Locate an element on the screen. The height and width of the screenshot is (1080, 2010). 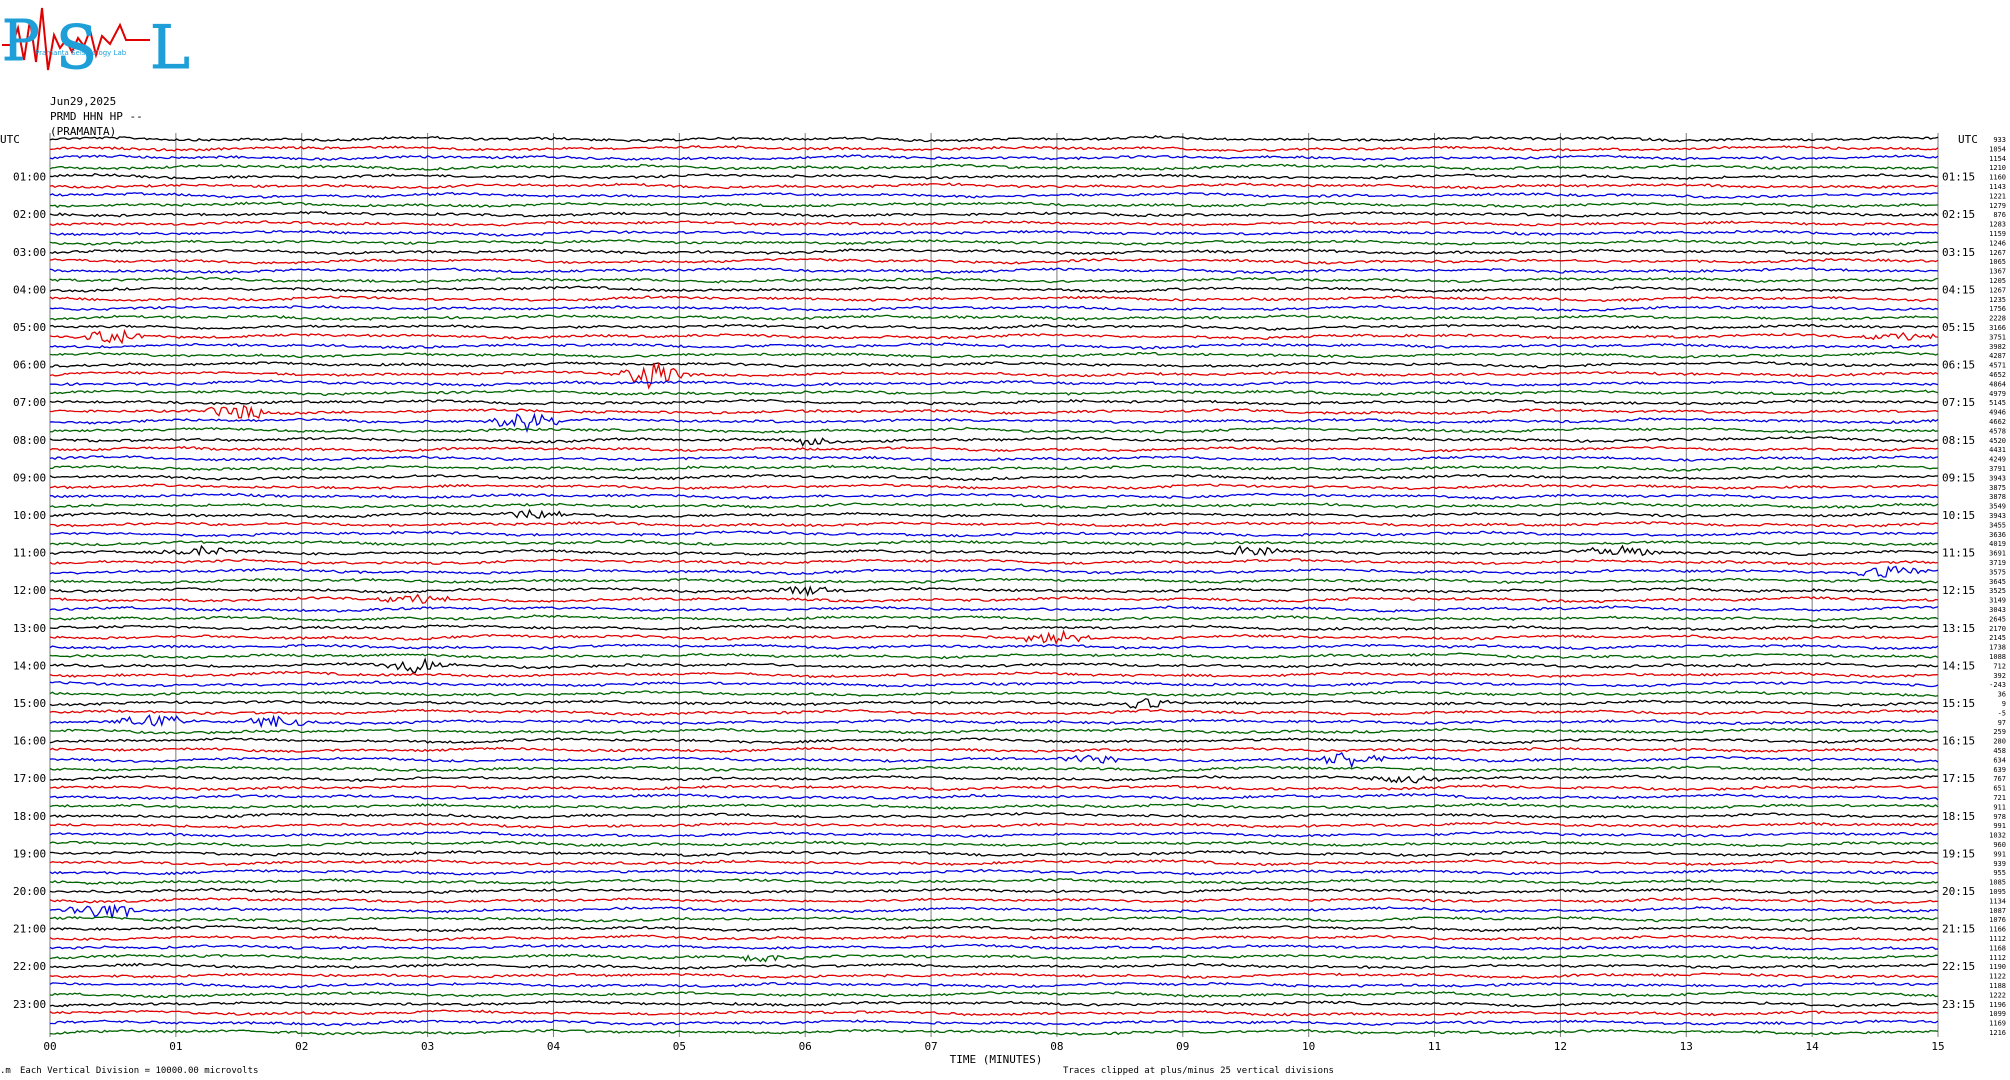
right-hour-label: 14:15 is located at coordinates (1958, 665).